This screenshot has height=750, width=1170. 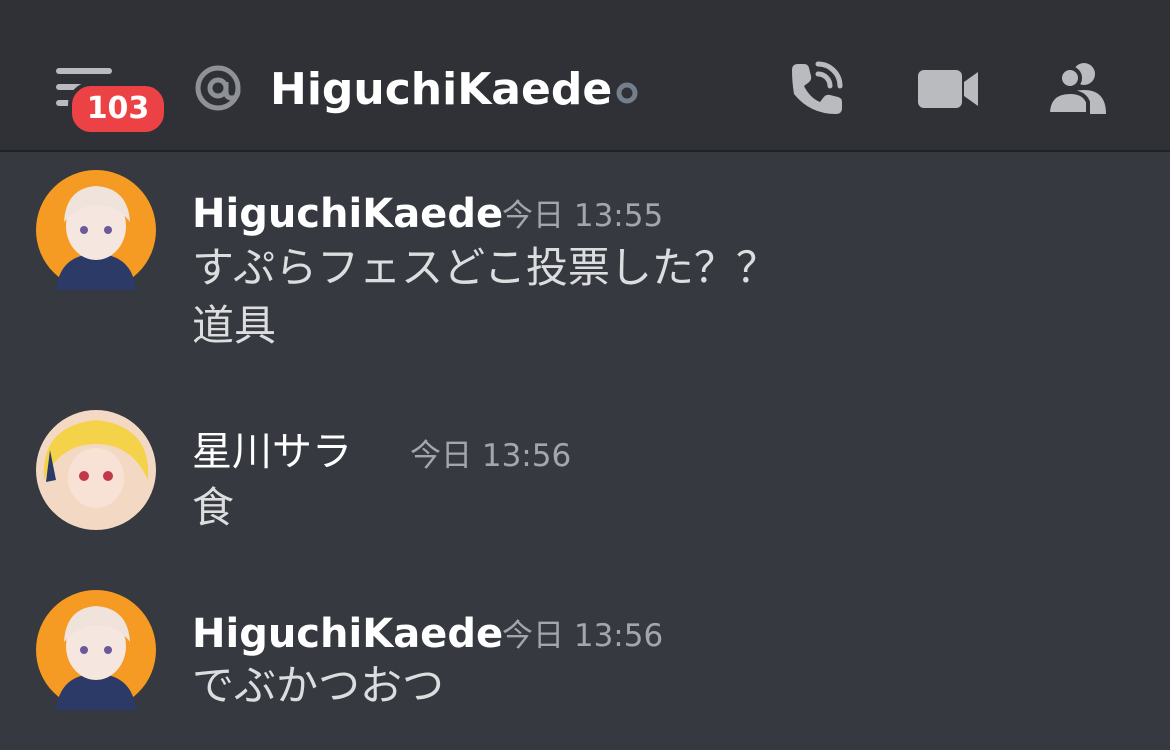 What do you see at coordinates (213, 507) in the screenshot?
I see `message-text-line: 食` at bounding box center [213, 507].